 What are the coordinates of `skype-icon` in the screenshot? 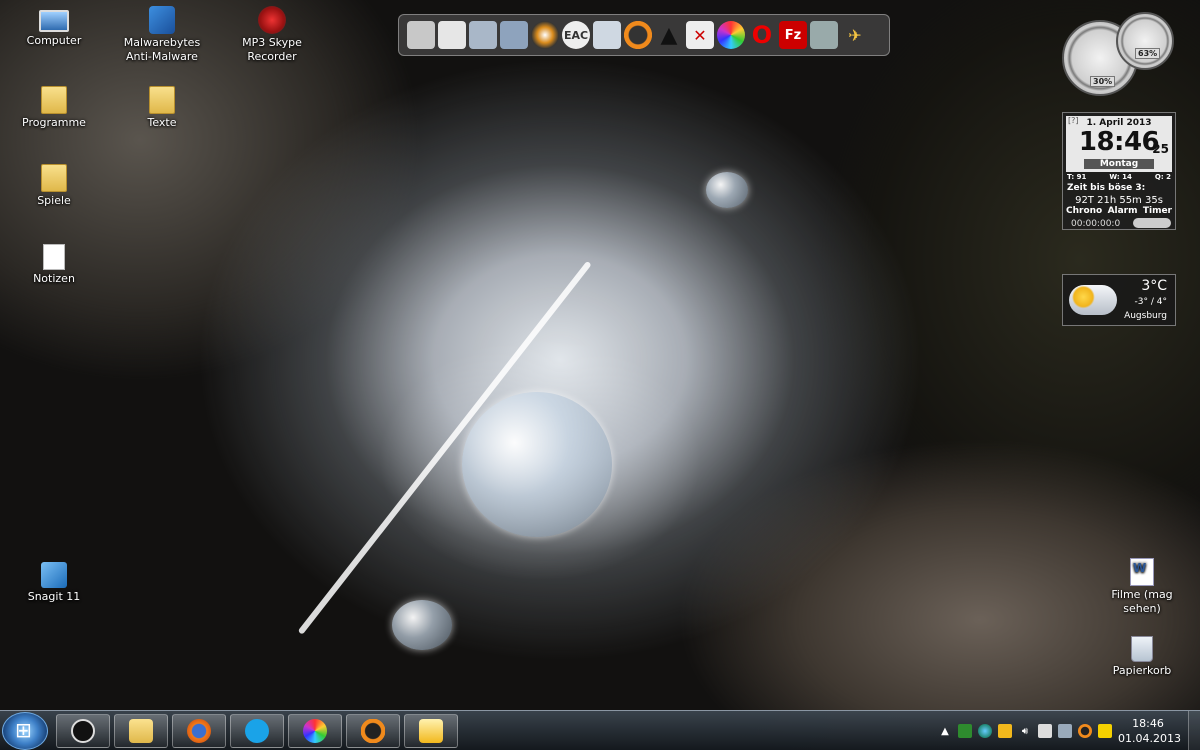 It's located at (257, 731).